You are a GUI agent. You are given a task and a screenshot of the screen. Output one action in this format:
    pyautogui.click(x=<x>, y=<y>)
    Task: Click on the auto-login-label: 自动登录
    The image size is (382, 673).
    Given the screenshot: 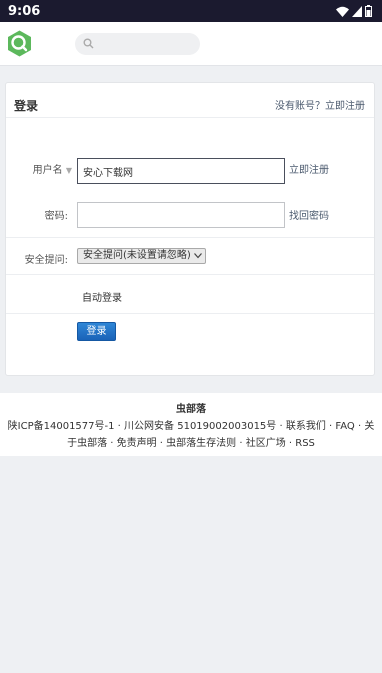 What is the action you would take?
    pyautogui.click(x=102, y=296)
    